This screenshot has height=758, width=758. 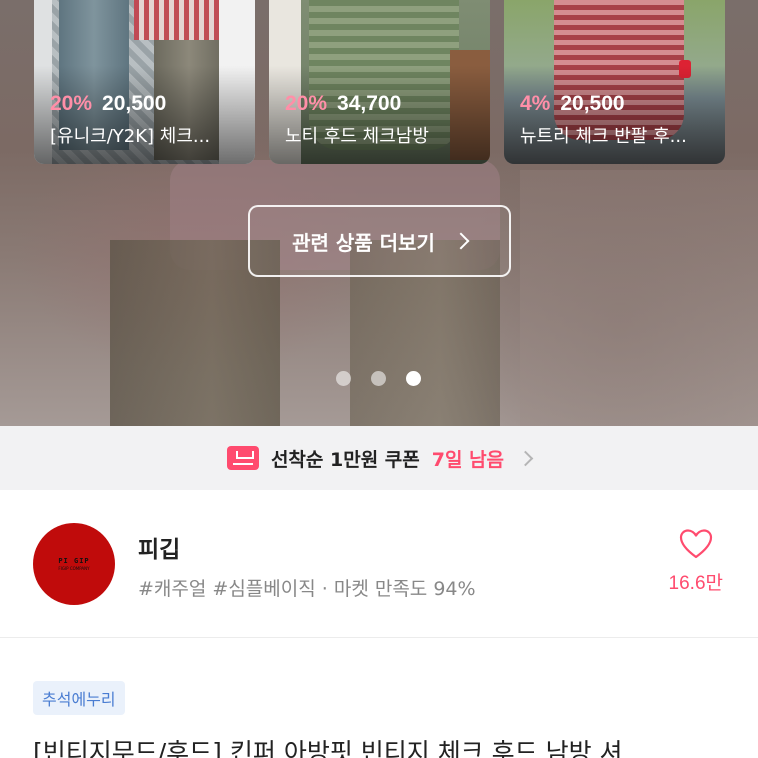 I want to click on coupon-download-icon, so click(x=242, y=458).